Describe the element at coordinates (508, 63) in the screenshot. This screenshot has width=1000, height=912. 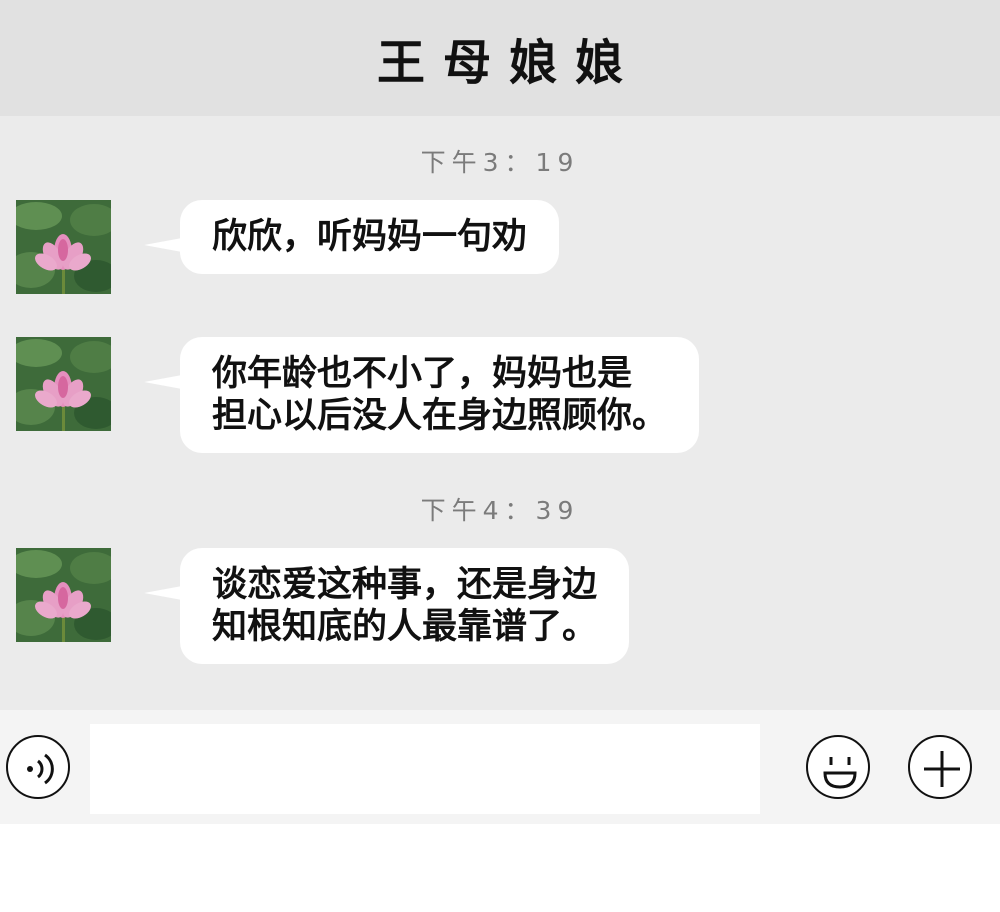
I see `contact-name: 王母娘娘` at that location.